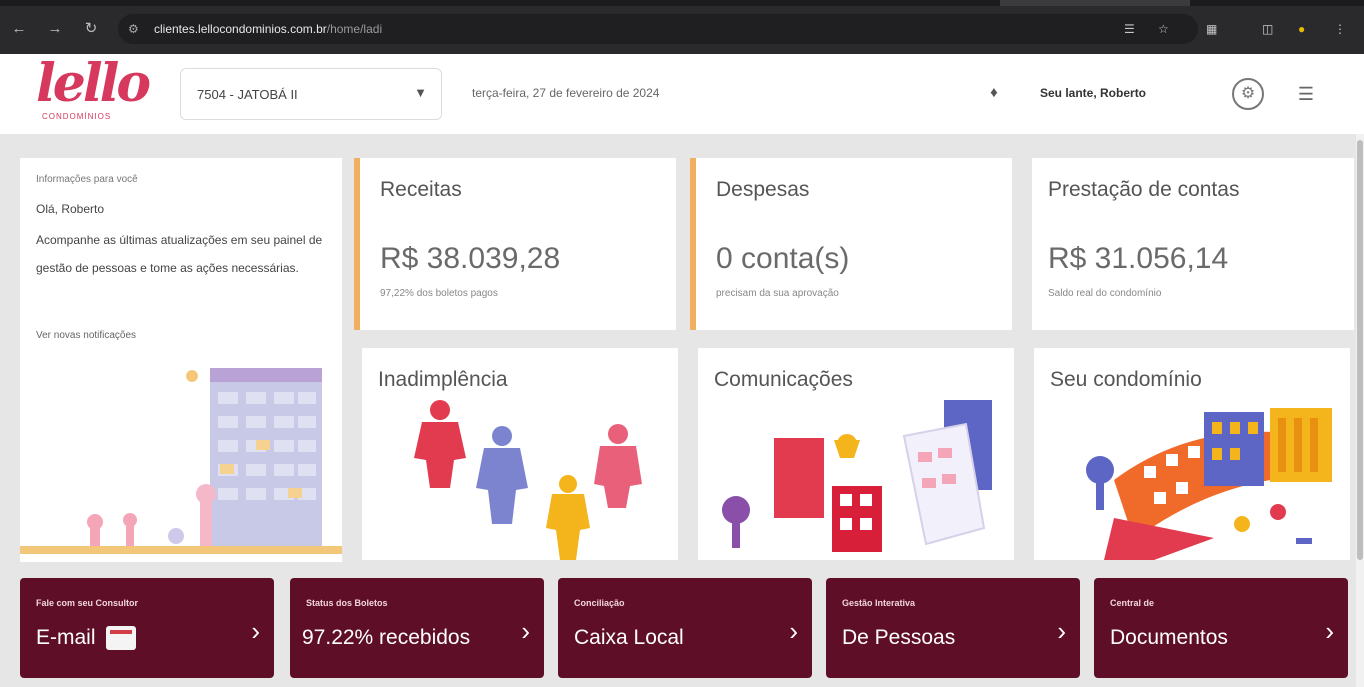 The image size is (1364, 687). What do you see at coordinates (1095, 3) in the screenshot?
I see `browser-tab` at bounding box center [1095, 3].